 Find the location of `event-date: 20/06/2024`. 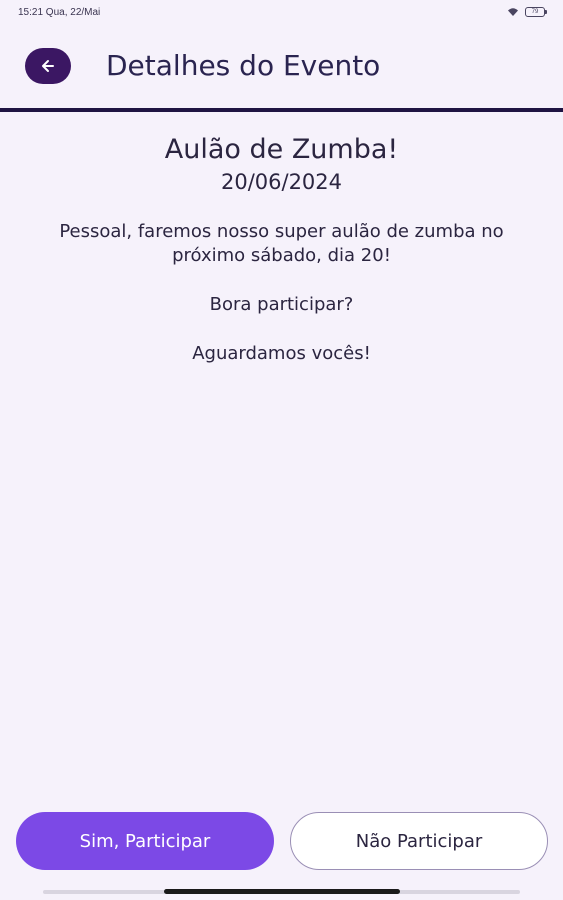

event-date: 20/06/2024 is located at coordinates (281, 182).